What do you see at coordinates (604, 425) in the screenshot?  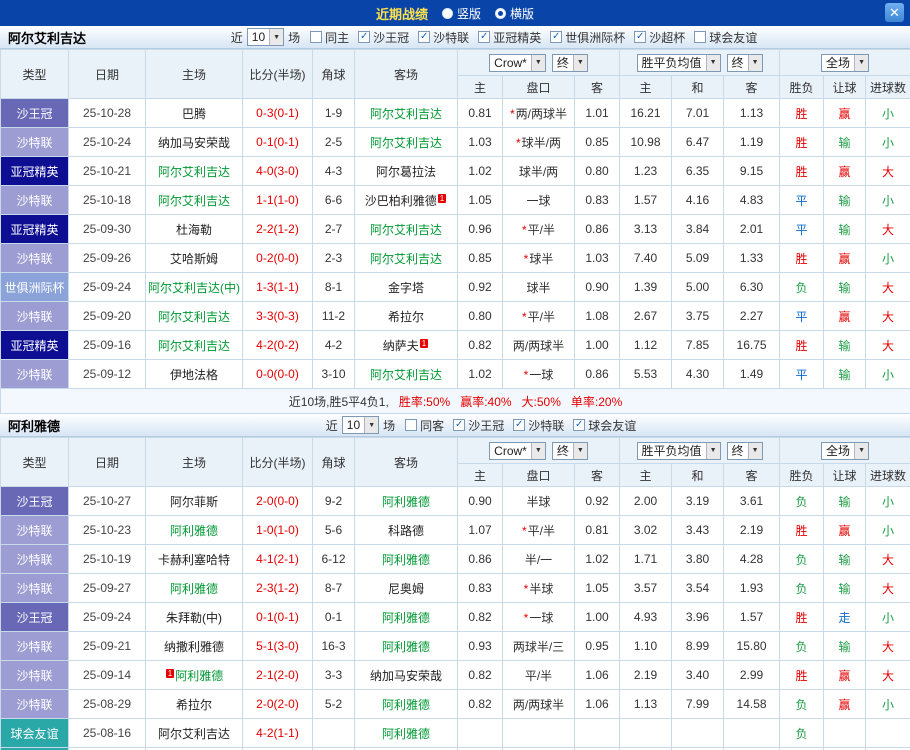 I see `filter-球会友谊: ✓ 球会友谊` at bounding box center [604, 425].